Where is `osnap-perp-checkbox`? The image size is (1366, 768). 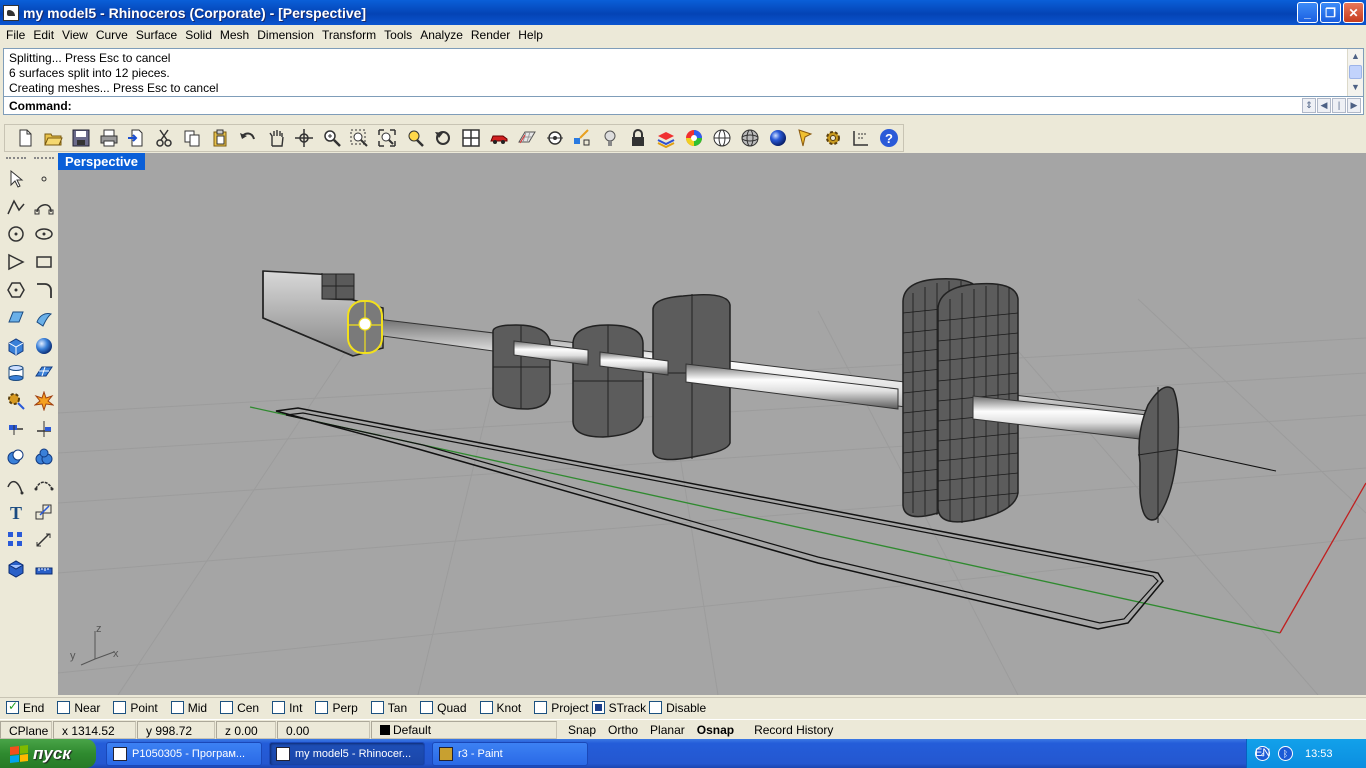 osnap-perp-checkbox is located at coordinates (322, 707).